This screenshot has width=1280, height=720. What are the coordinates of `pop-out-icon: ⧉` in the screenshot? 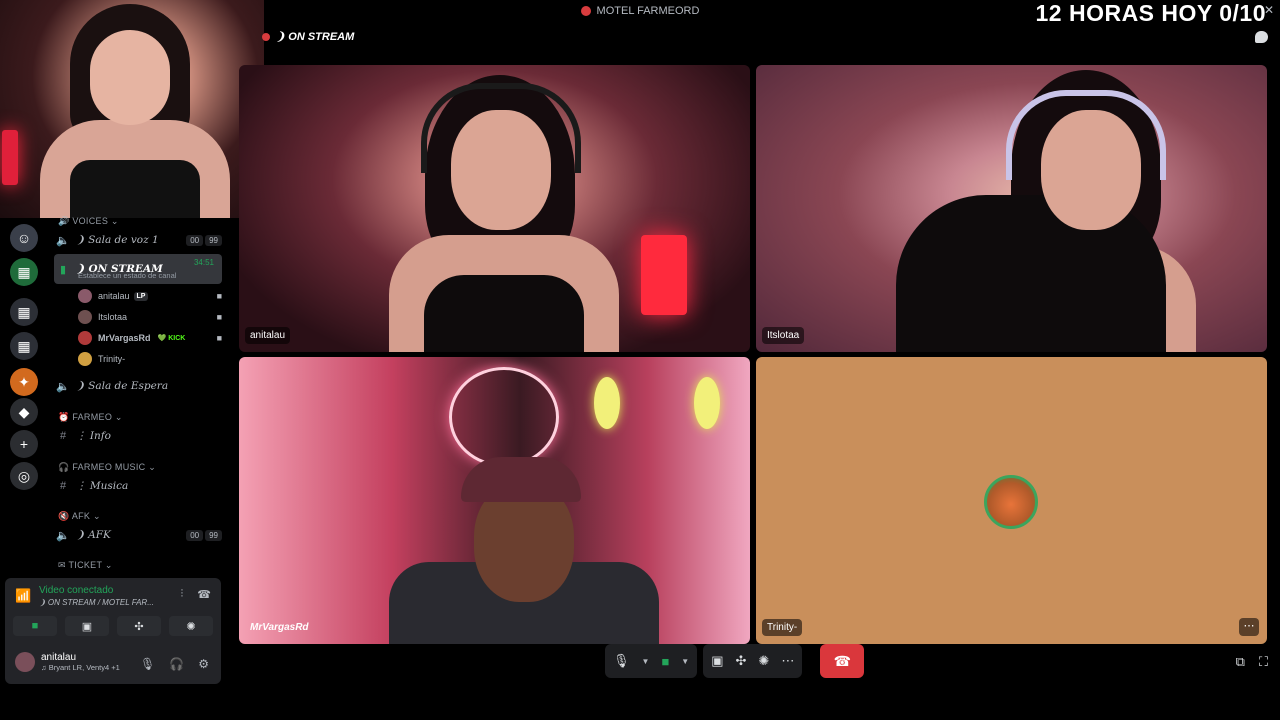 It's located at (1240, 662).